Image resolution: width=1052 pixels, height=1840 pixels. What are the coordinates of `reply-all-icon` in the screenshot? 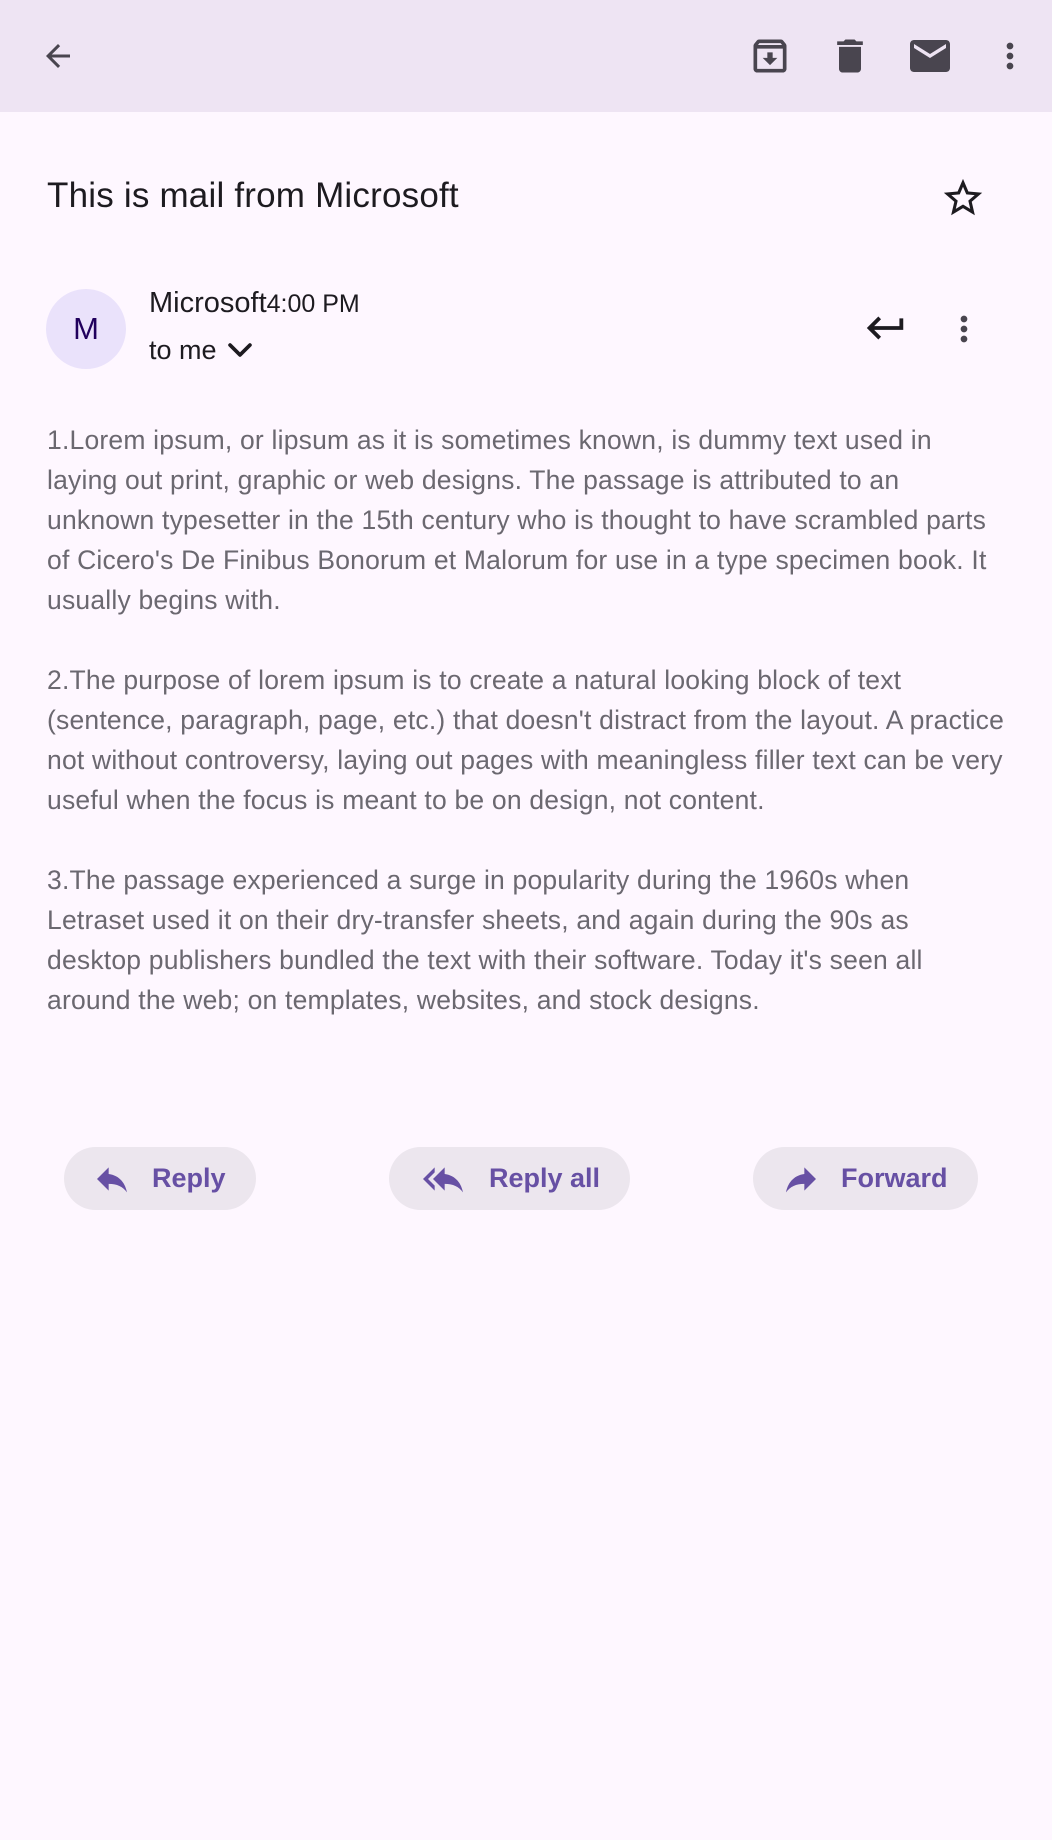 It's located at (443, 1179).